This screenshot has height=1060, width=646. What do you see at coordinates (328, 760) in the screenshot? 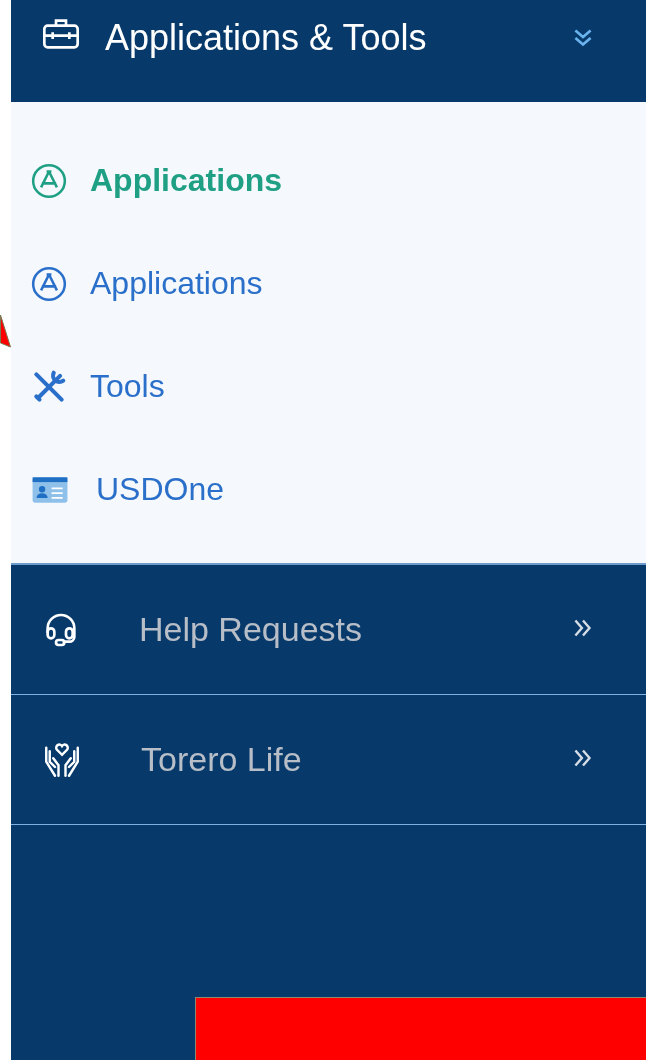
I see `menu-section: Torero Life` at bounding box center [328, 760].